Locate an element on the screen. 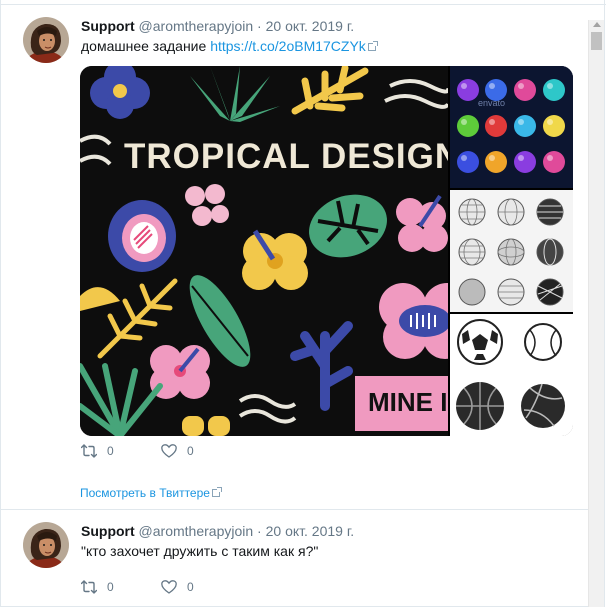  media-wire-spheres-image is located at coordinates (511, 251).